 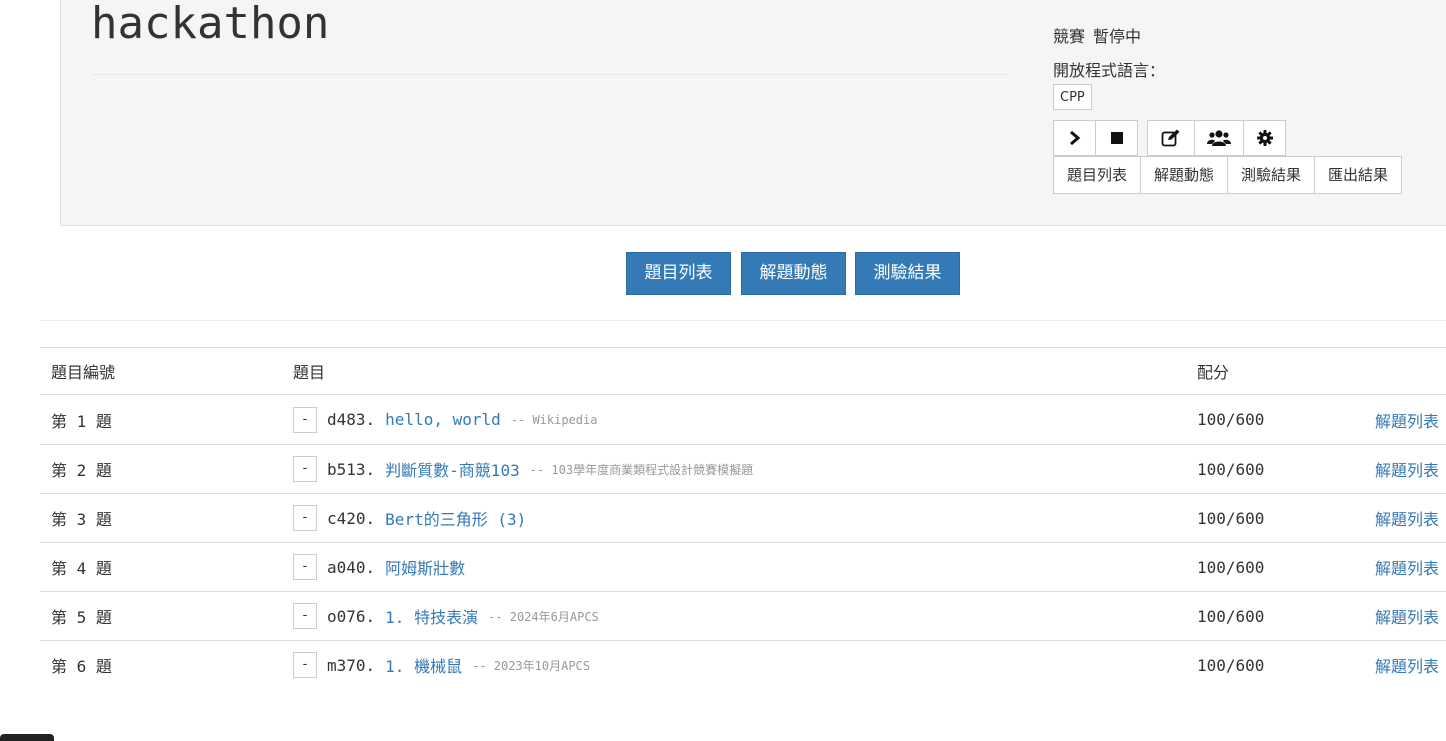 What do you see at coordinates (81, 519) in the screenshot?
I see `problem-number: 第 3 題` at bounding box center [81, 519].